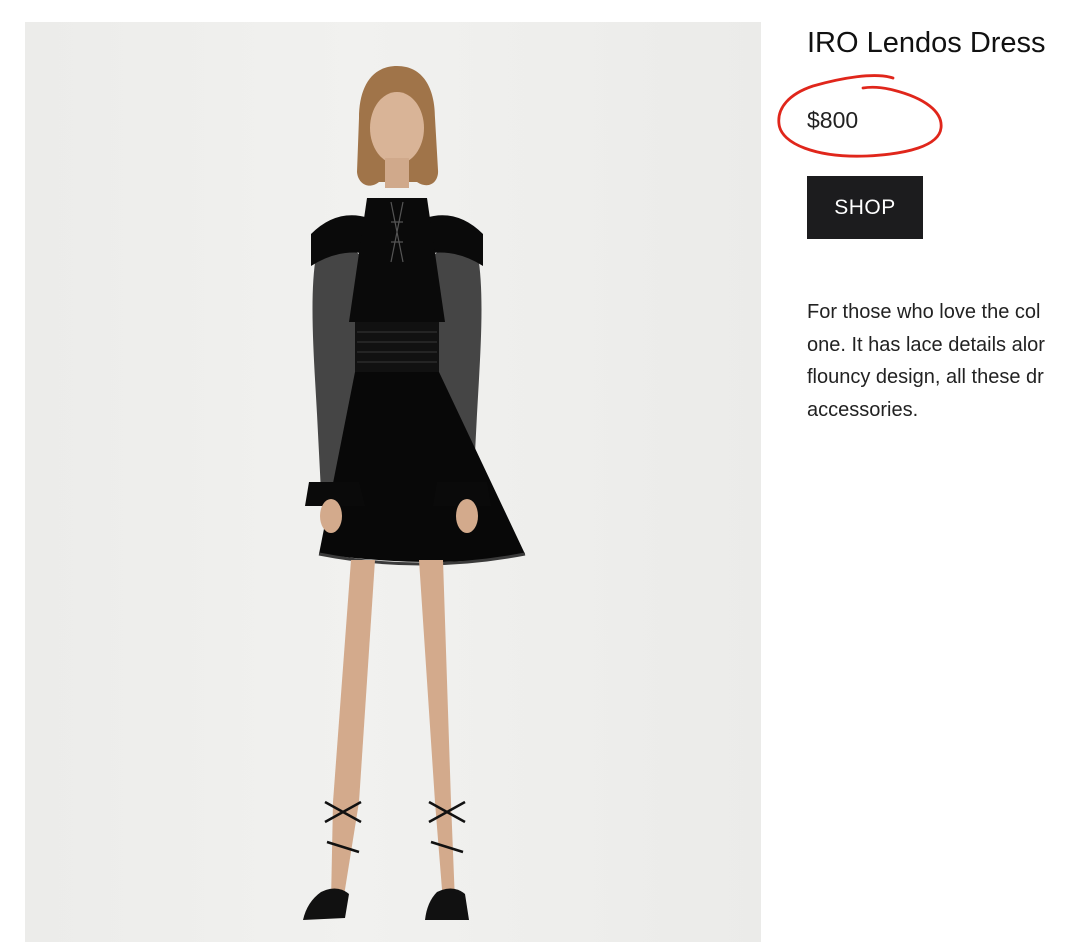 The image size is (1080, 950). I want to click on hand-drawn-circle-icon, so click(860, 116).